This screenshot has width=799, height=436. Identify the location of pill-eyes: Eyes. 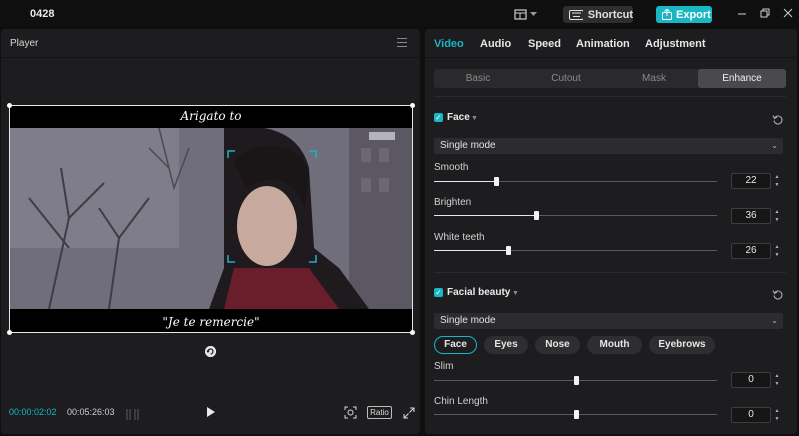
(506, 345).